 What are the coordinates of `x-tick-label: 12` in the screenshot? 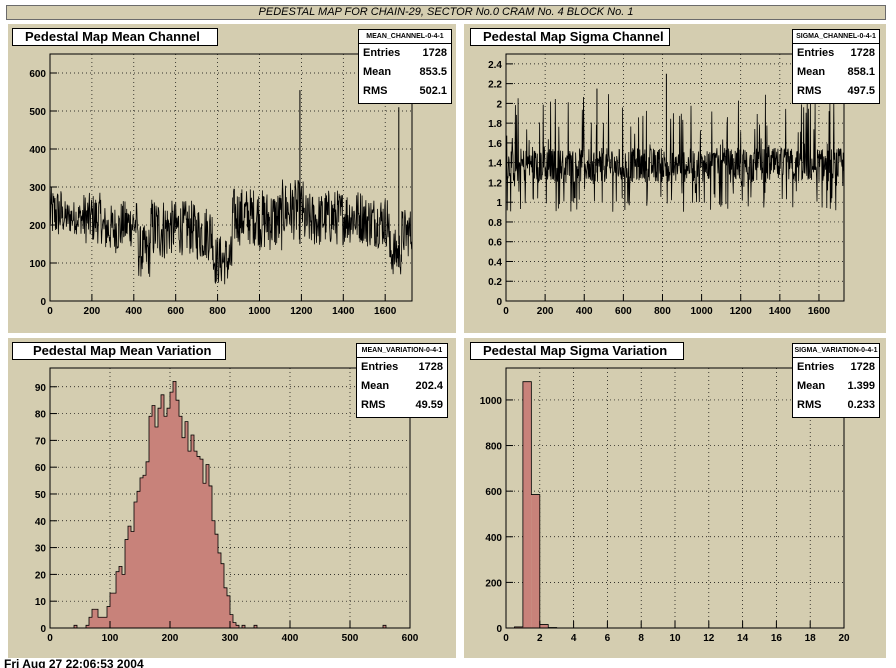 It's located at (709, 638).